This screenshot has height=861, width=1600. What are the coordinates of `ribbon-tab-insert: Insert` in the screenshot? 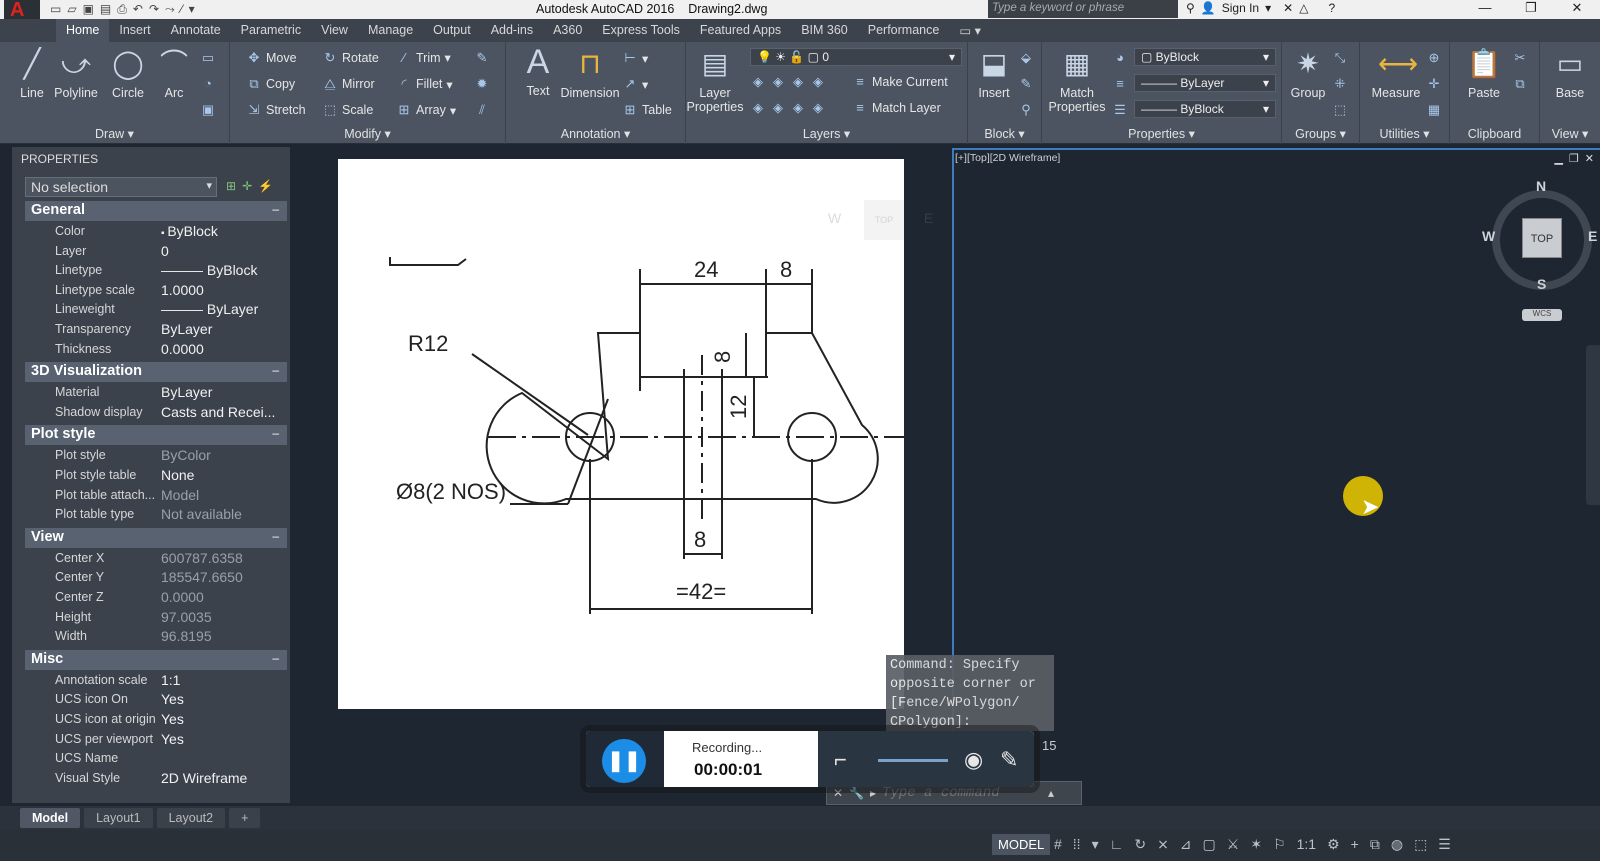 It's located at (134, 30).